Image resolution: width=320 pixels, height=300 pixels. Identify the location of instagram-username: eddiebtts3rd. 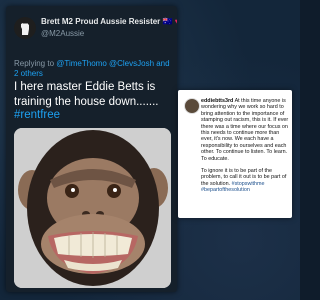
(217, 101).